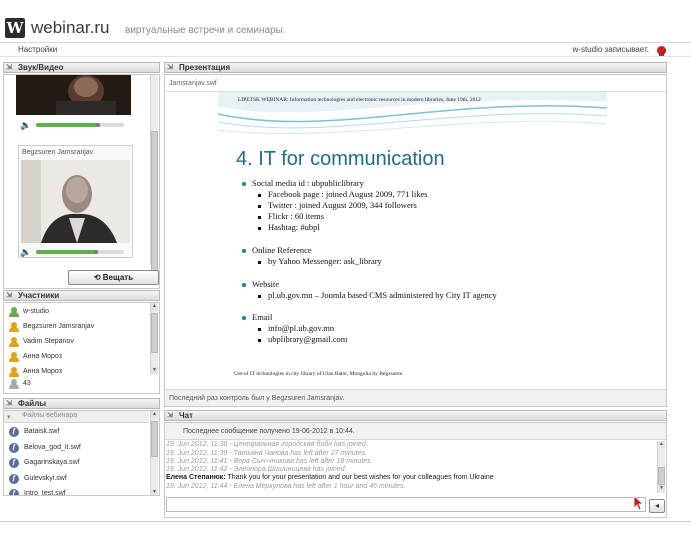 The image size is (691, 540). Describe the element at coordinates (37, 49) in the screenshot. I see `settings-menu: Настройки` at that location.